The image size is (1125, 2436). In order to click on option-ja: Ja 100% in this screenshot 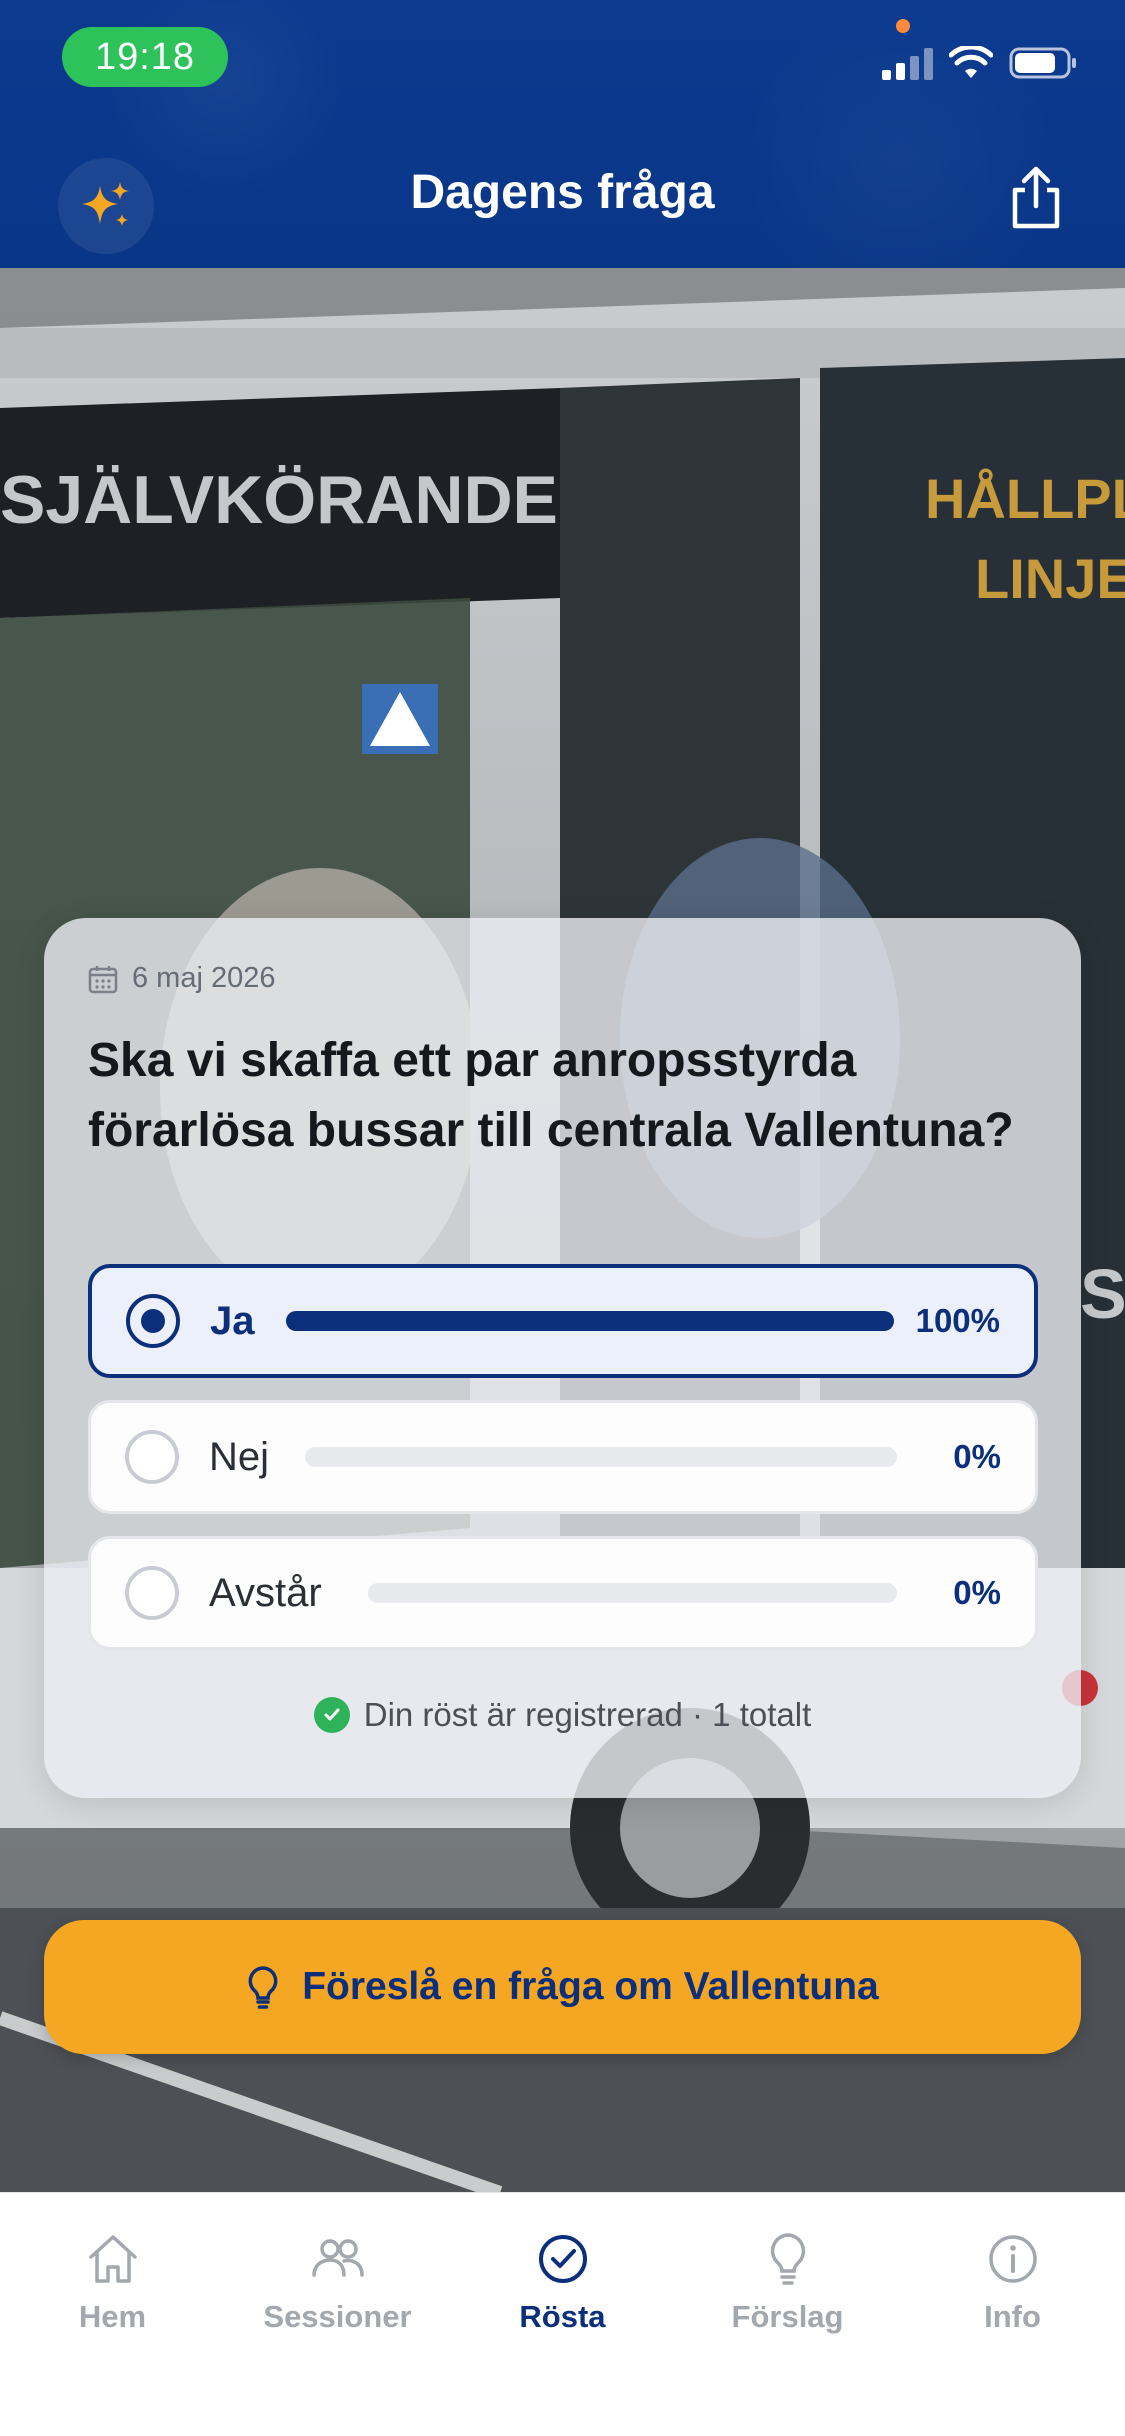, I will do `click(563, 1321)`.